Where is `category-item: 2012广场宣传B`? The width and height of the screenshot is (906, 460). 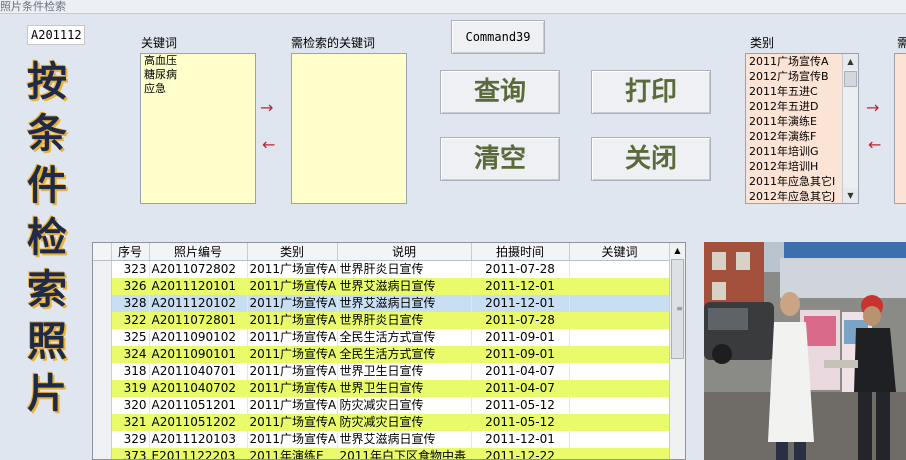
category-item: 2012广场宣传B is located at coordinates (794, 76).